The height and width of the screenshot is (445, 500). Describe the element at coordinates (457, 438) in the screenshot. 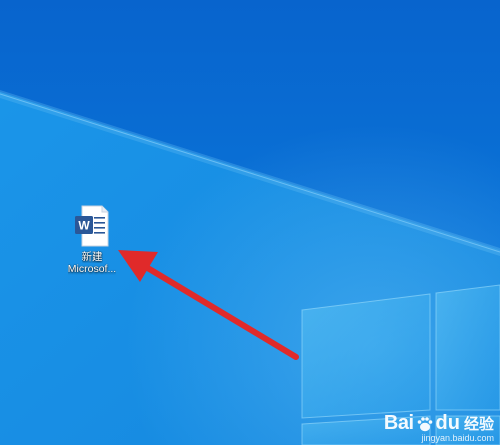

I see `watermark-url: jingyan.baidu.com` at that location.